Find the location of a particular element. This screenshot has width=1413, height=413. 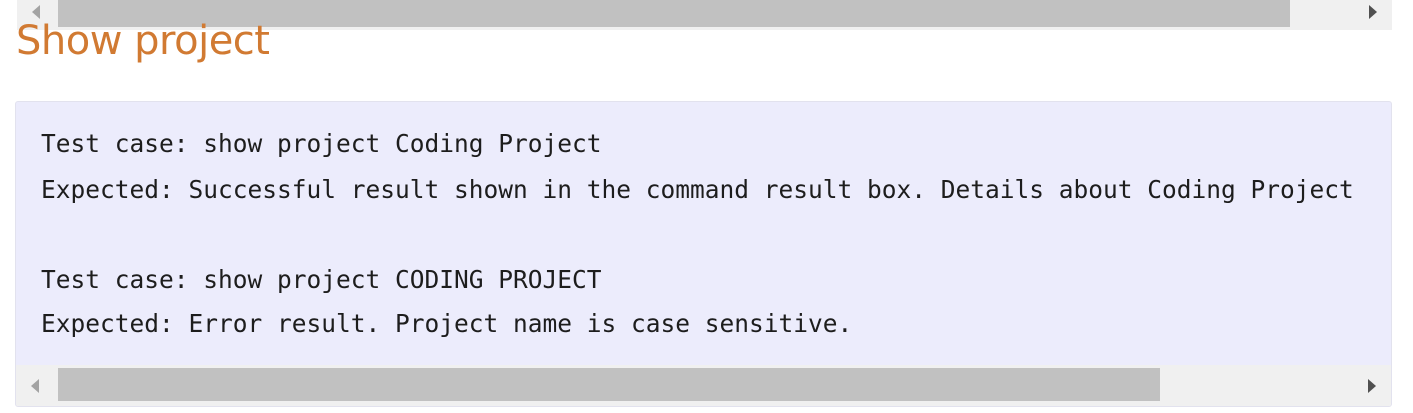

code-line: Test case: show project CODING PROJECT is located at coordinates (321, 279).